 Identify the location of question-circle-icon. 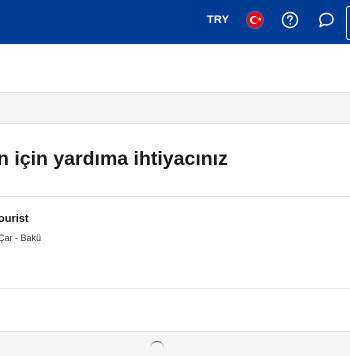
(290, 20).